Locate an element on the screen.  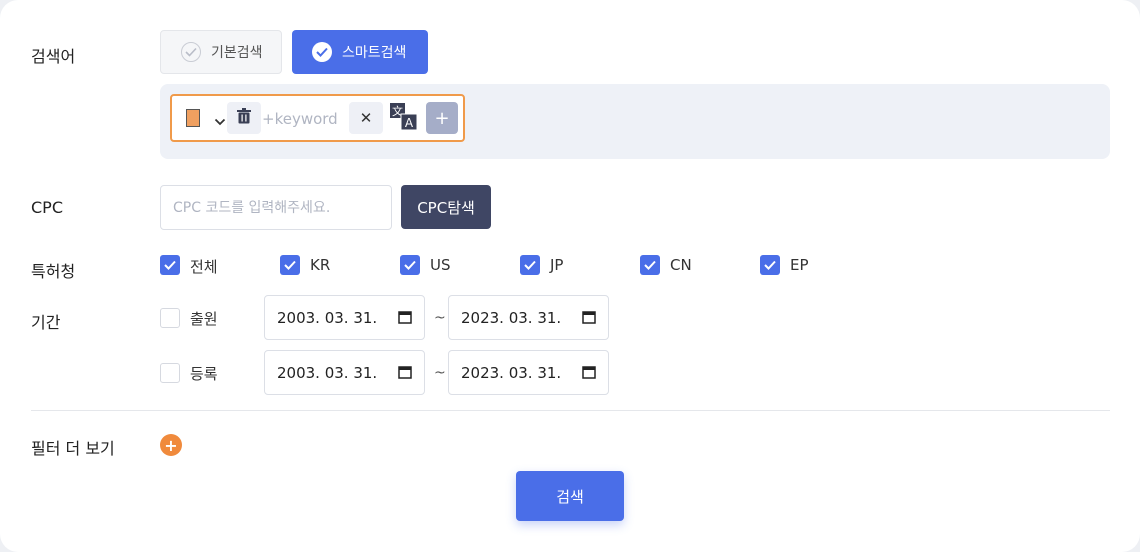
basic-search-button: 기본검색 is located at coordinates (221, 52).